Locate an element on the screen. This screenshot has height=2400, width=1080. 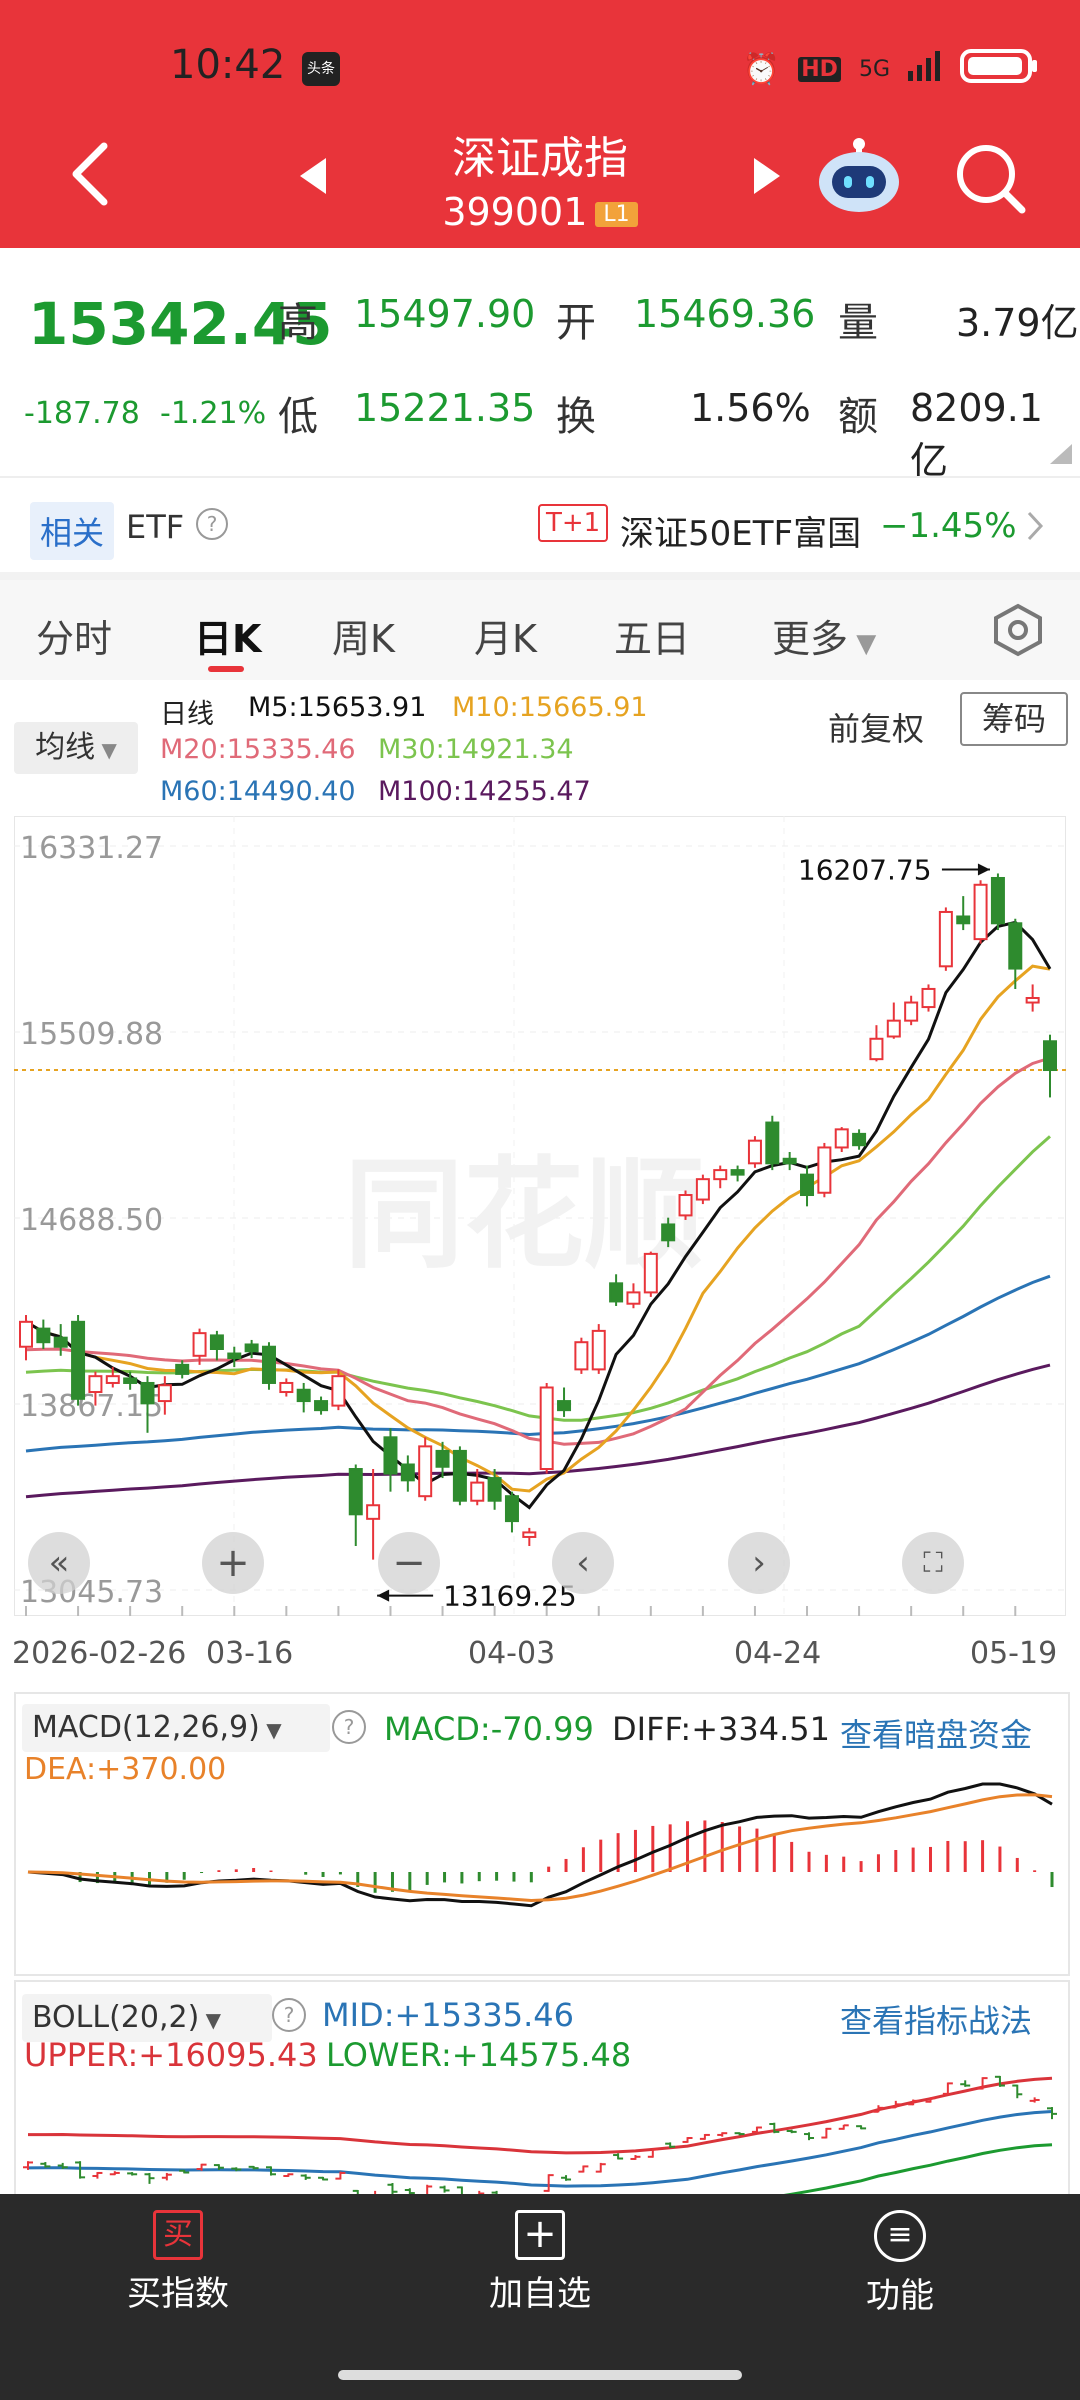
etf-label: ETF is located at coordinates (155, 527).